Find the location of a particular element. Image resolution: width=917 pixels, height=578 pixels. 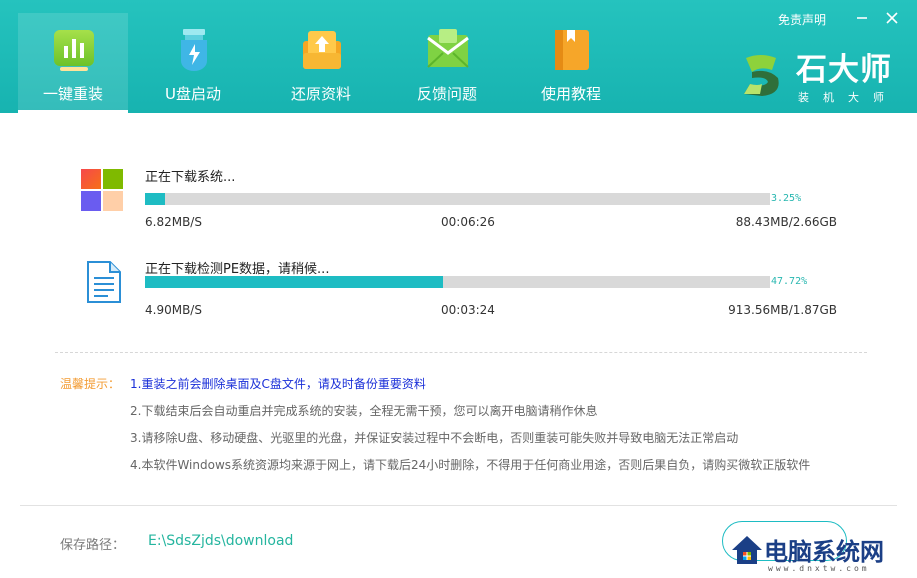

tab-tutorial: 使用教程 is located at coordinates (571, 63).